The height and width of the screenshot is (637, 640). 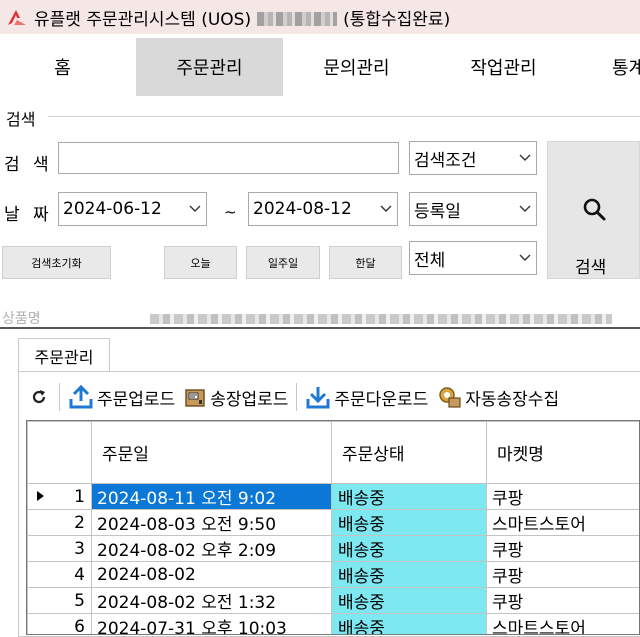 I want to click on menu-tab-stats: 통계, so click(x=615, y=67).